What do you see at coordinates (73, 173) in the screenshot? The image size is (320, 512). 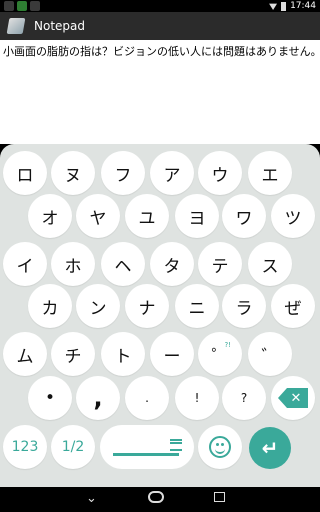 I see `key-nu: ヌ` at bounding box center [73, 173].